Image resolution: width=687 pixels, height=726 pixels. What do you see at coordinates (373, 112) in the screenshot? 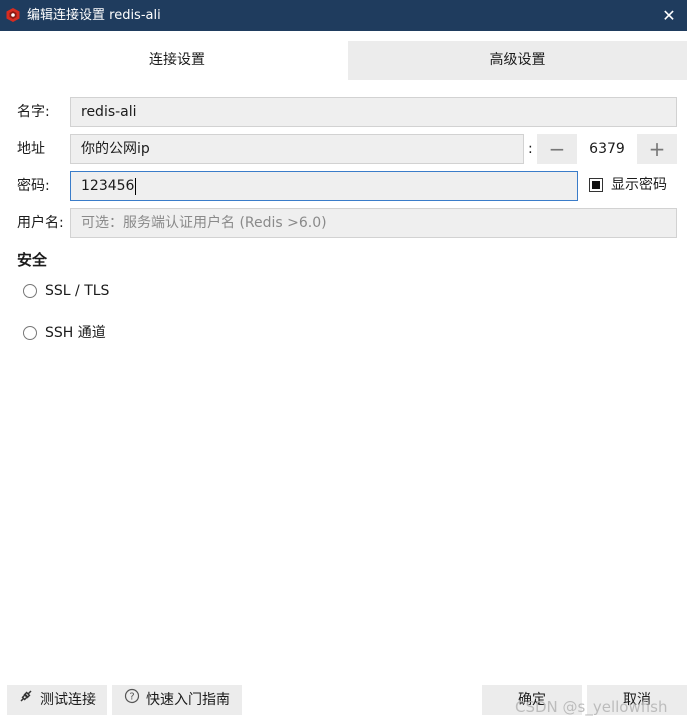
I see `name-input: redis-ali` at bounding box center [373, 112].